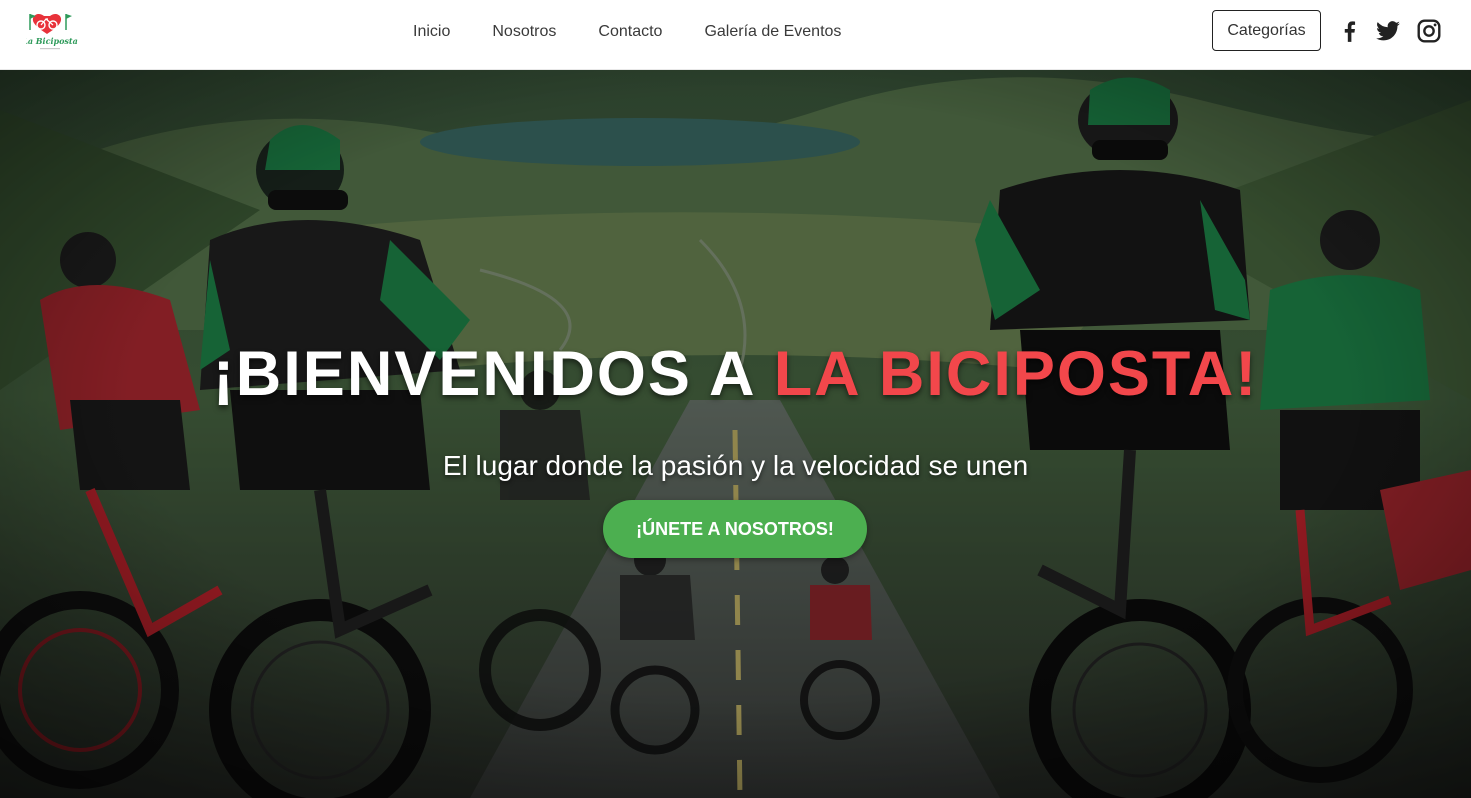 This screenshot has height=798, width=1471. I want to click on nav-link-galeria-eventos: Galería de Eventos, so click(772, 32).